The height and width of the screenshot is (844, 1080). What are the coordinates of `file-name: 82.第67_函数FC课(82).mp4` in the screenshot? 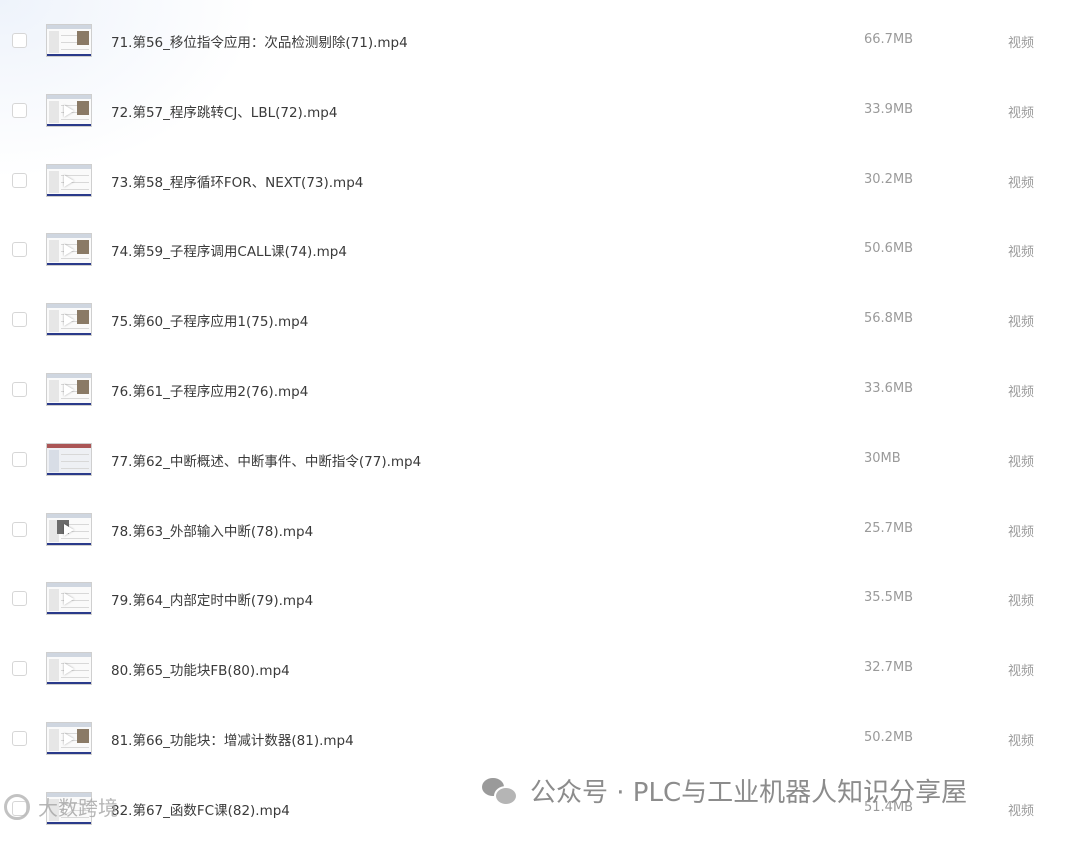 It's located at (200, 809).